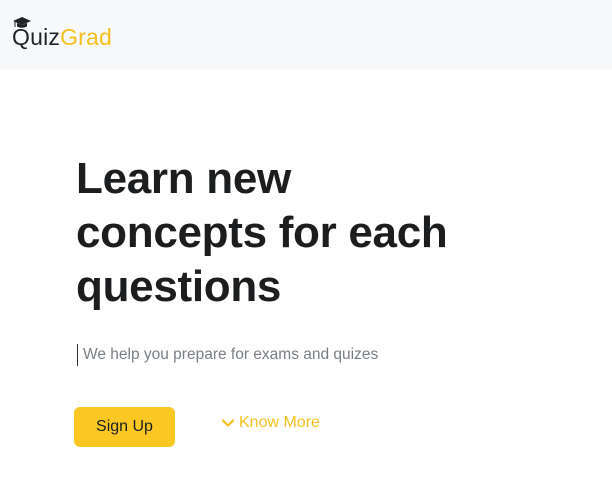 The width and height of the screenshot is (612, 477). I want to click on chevron-down-icon, so click(228, 423).